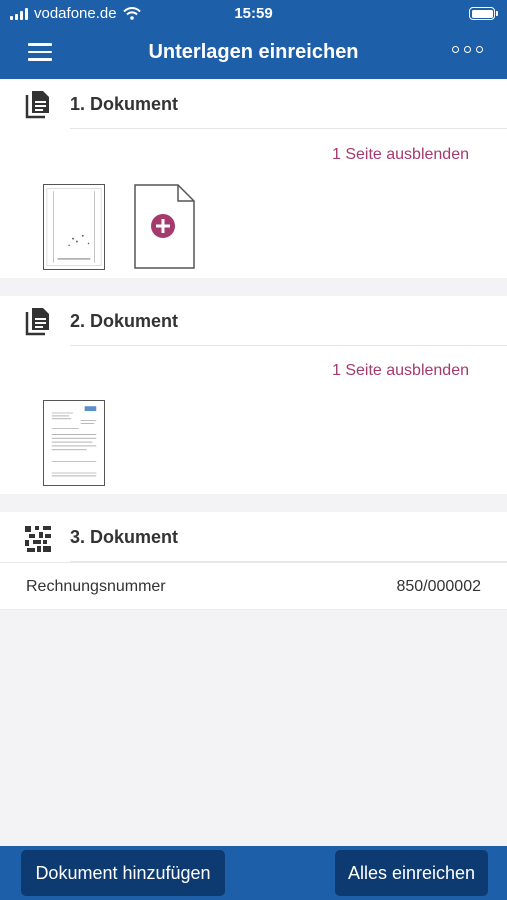 This screenshot has height=900, width=507. I want to click on navigation-bar: Unterlagen einreichen, so click(253, 53).